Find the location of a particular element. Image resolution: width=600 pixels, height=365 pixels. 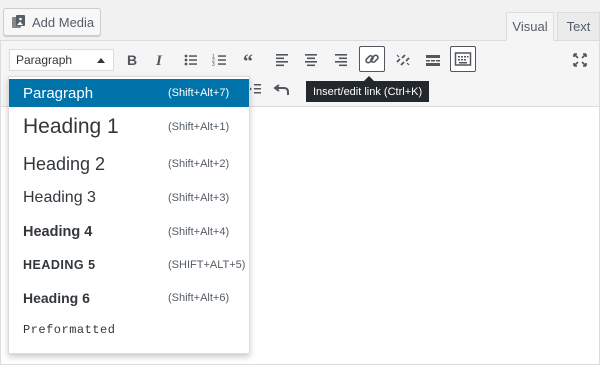

undo-icon is located at coordinates (281, 89).